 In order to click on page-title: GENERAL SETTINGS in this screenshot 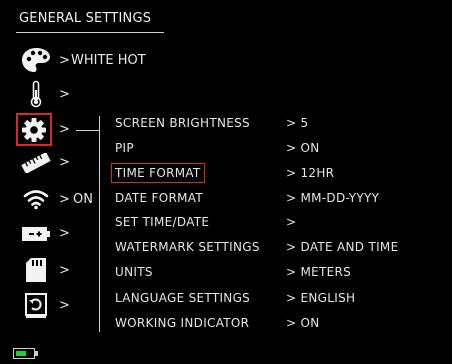, I will do `click(85, 18)`.